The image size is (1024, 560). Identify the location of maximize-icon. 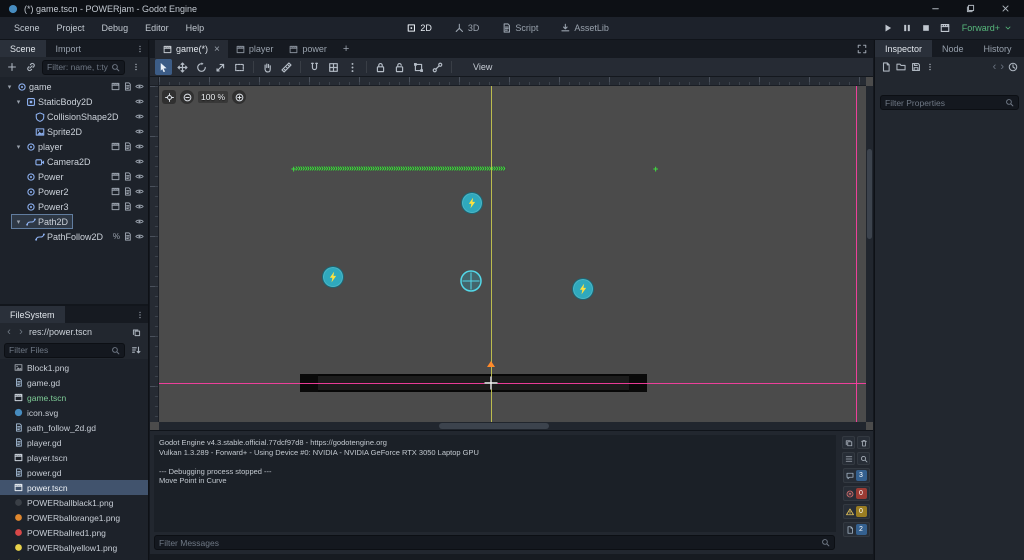
(970, 8).